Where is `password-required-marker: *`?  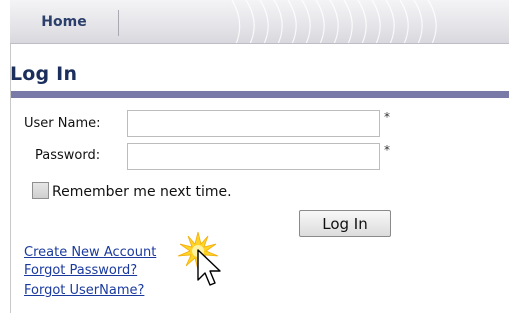 password-required-marker: * is located at coordinates (387, 150).